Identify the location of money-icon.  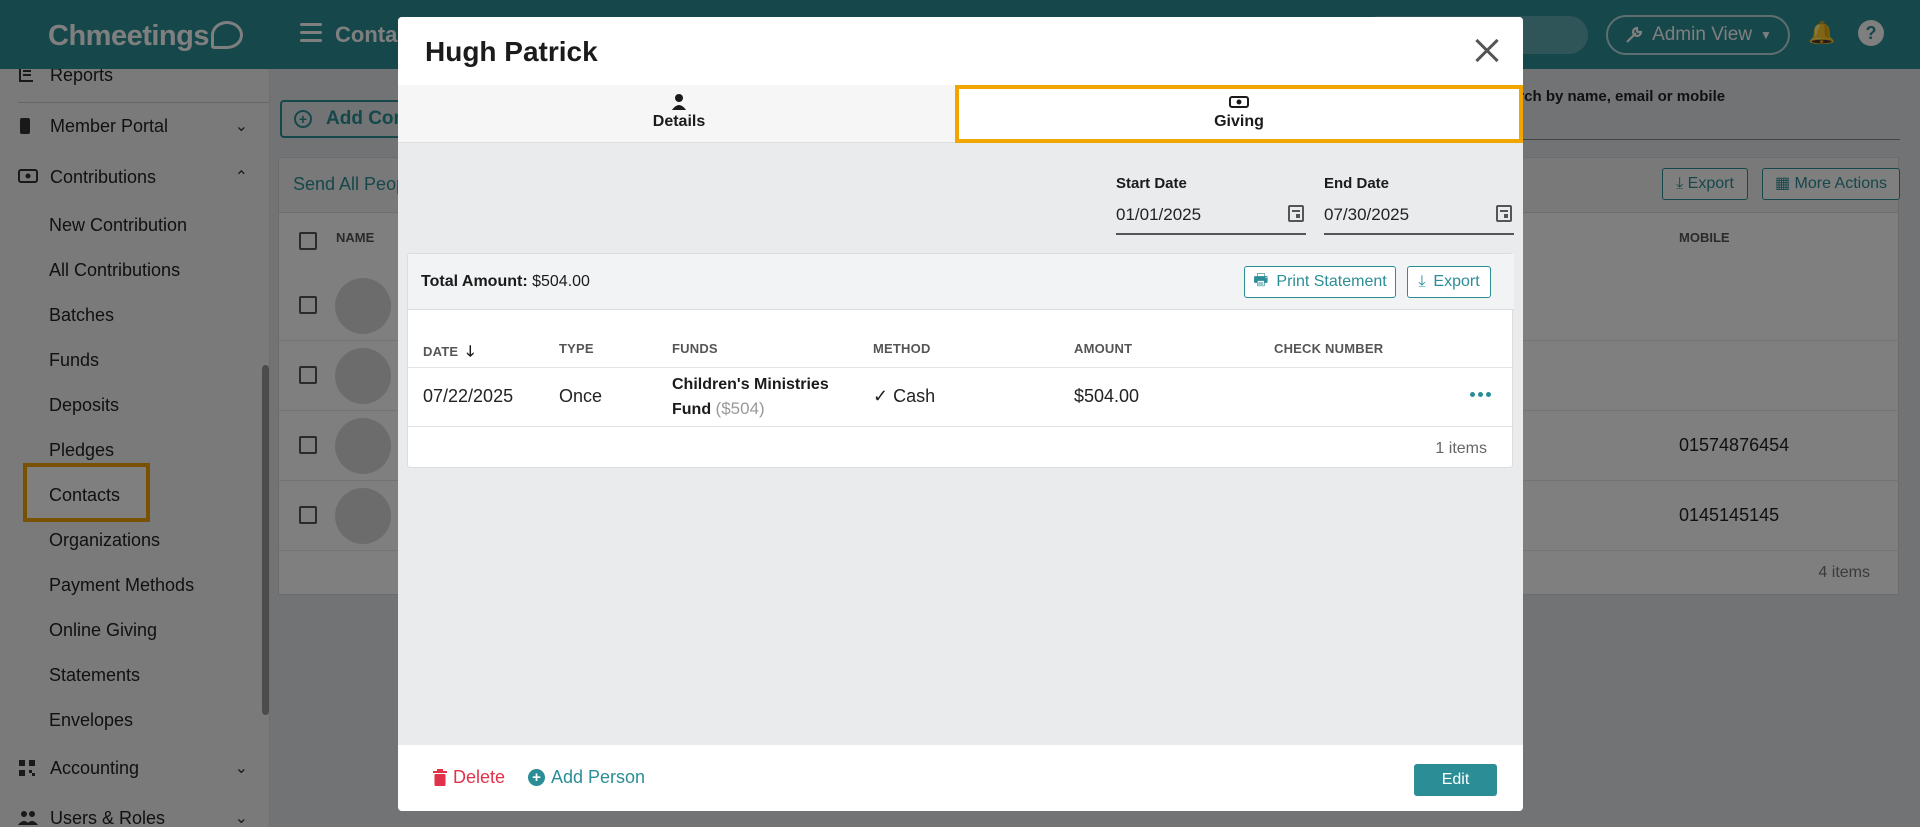
(1239, 102).